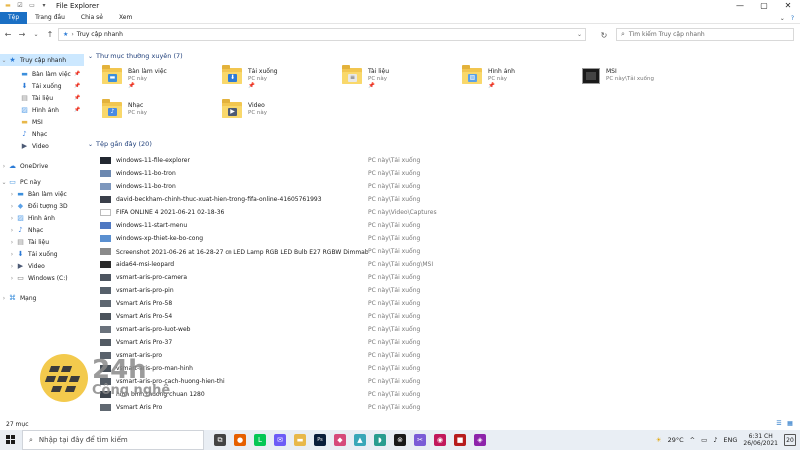 The height and width of the screenshot is (450, 800). Describe the element at coordinates (450, 329) in the screenshot. I see `recent-file-row: vsmart-aris-pro-luot-web PC này\Tải xuống` at that location.